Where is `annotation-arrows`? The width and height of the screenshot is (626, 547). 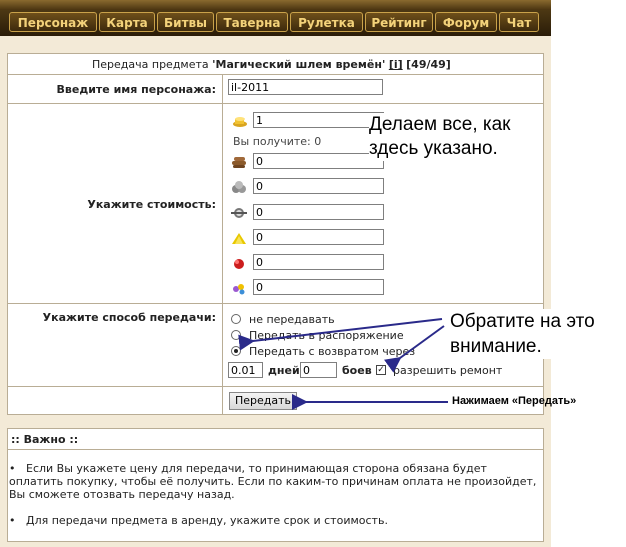 annotation-arrows is located at coordinates (343, 364).